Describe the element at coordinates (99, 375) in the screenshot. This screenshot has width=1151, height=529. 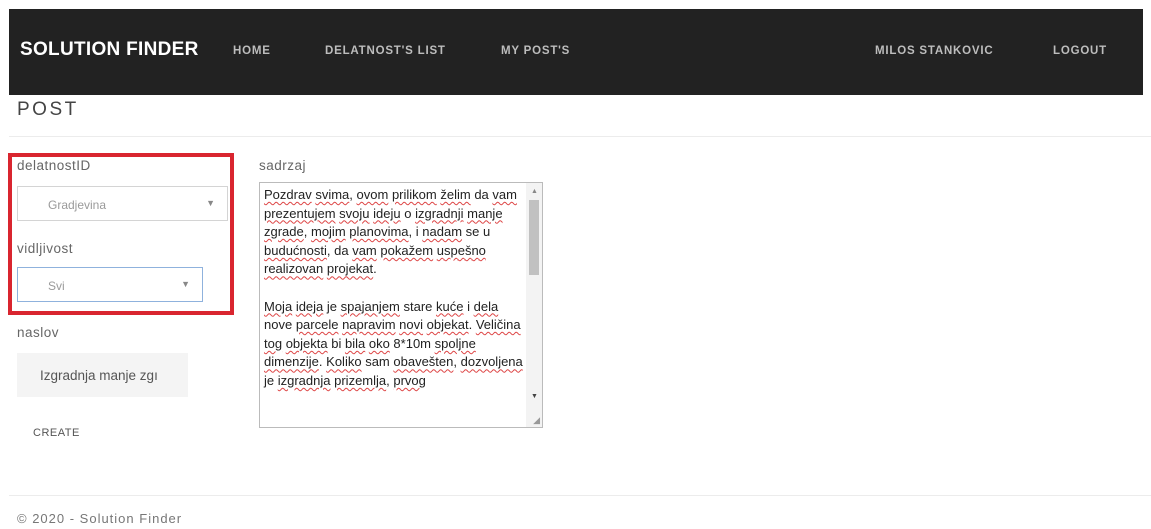
I see `naslov-input-value: Izgradnja manje zgı` at that location.